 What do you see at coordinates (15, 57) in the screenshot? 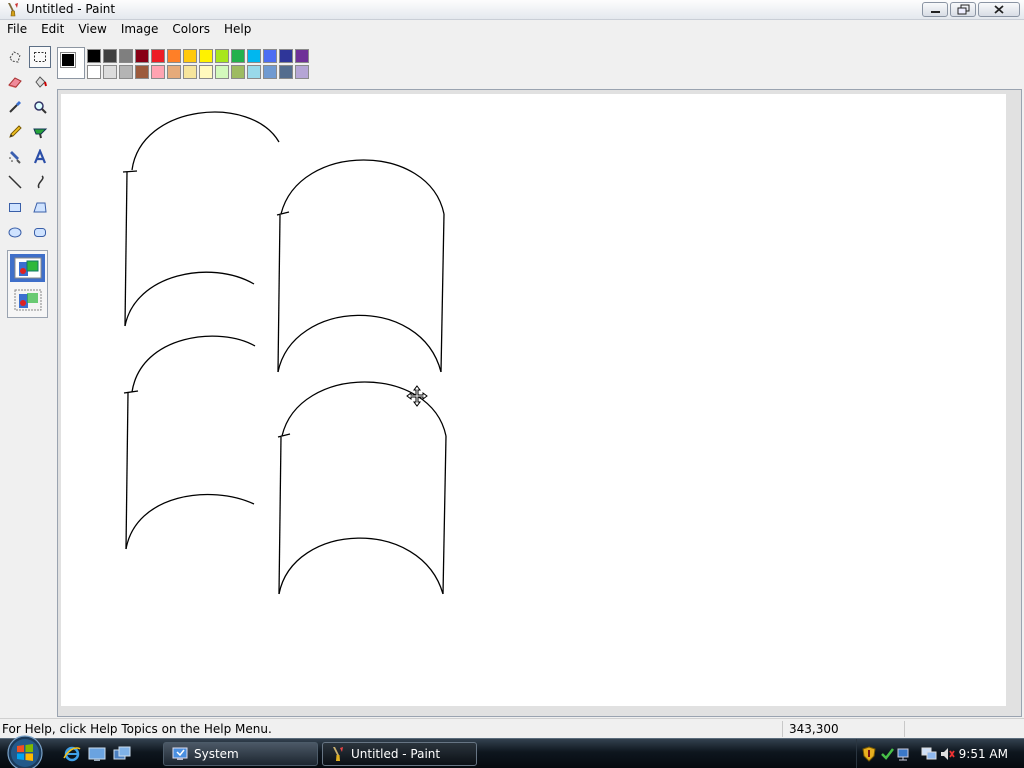
I see `tool-free-form-select` at bounding box center [15, 57].